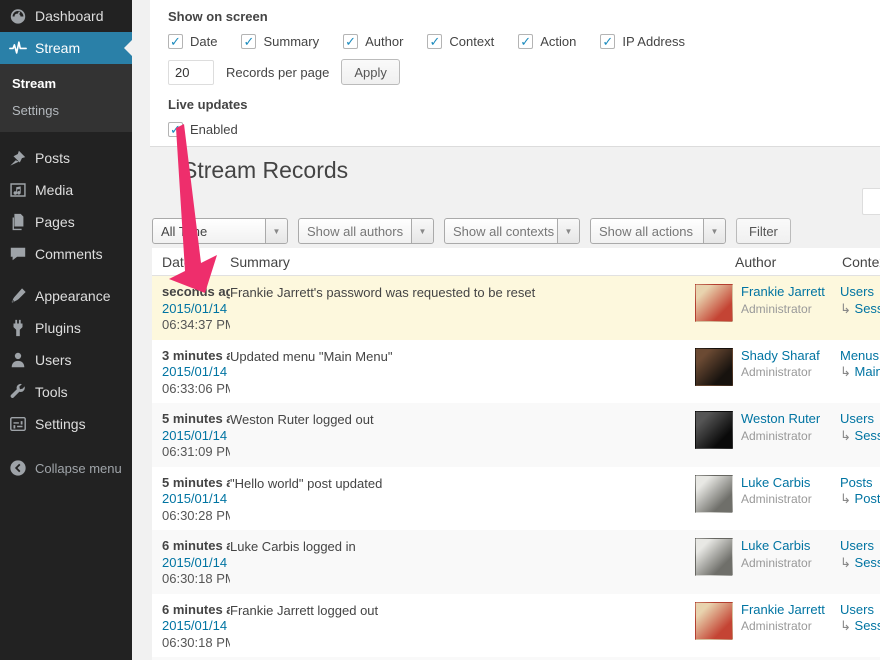 This screenshot has width=880, height=660. I want to click on apply-button: Apply, so click(370, 72).